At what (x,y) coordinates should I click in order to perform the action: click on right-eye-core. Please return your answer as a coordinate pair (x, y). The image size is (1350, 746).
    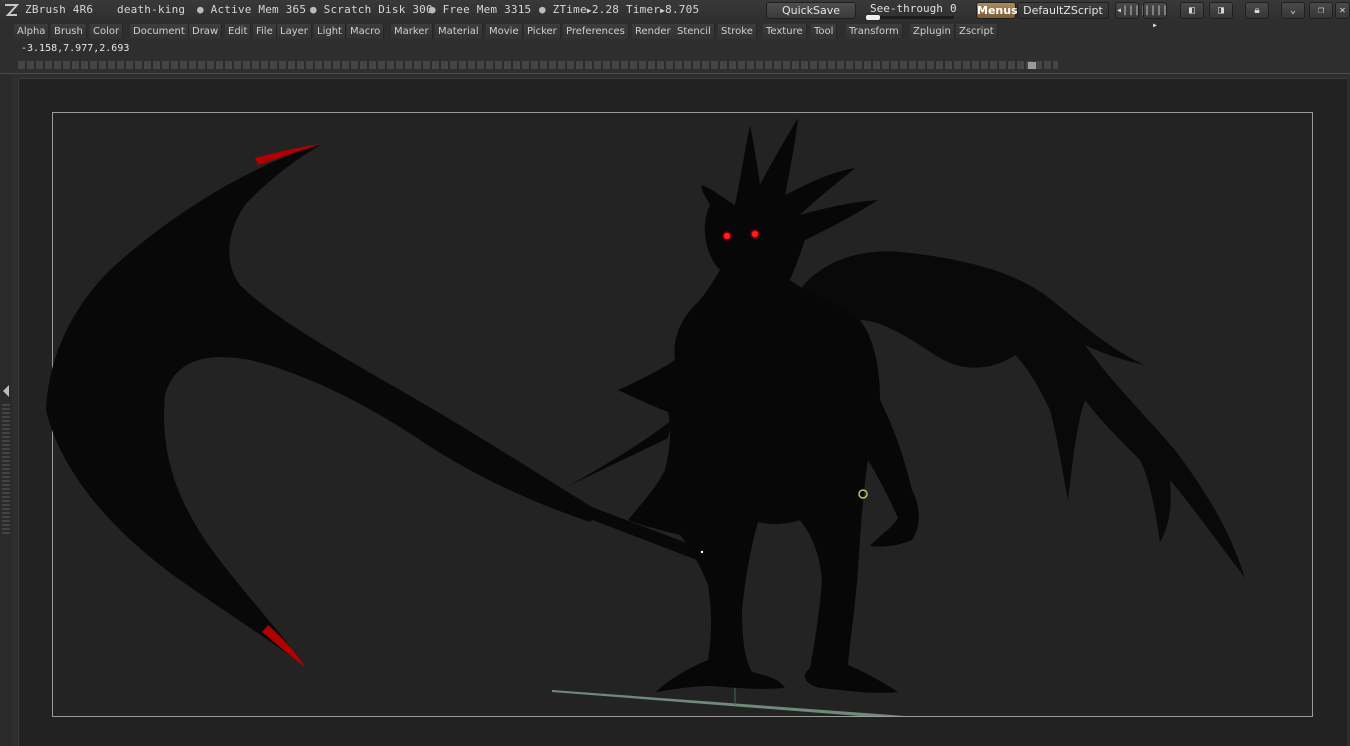
    Looking at the image, I should click on (755, 234).